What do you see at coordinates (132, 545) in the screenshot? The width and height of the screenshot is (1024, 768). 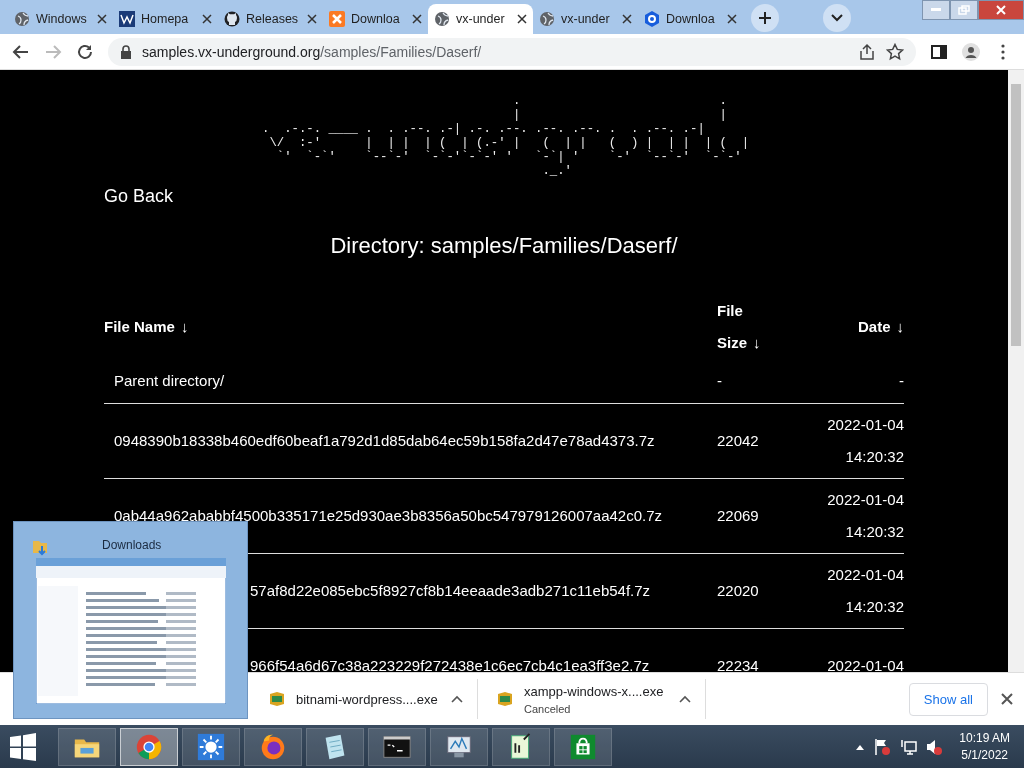 I see `preview-title: Downloads` at bounding box center [132, 545].